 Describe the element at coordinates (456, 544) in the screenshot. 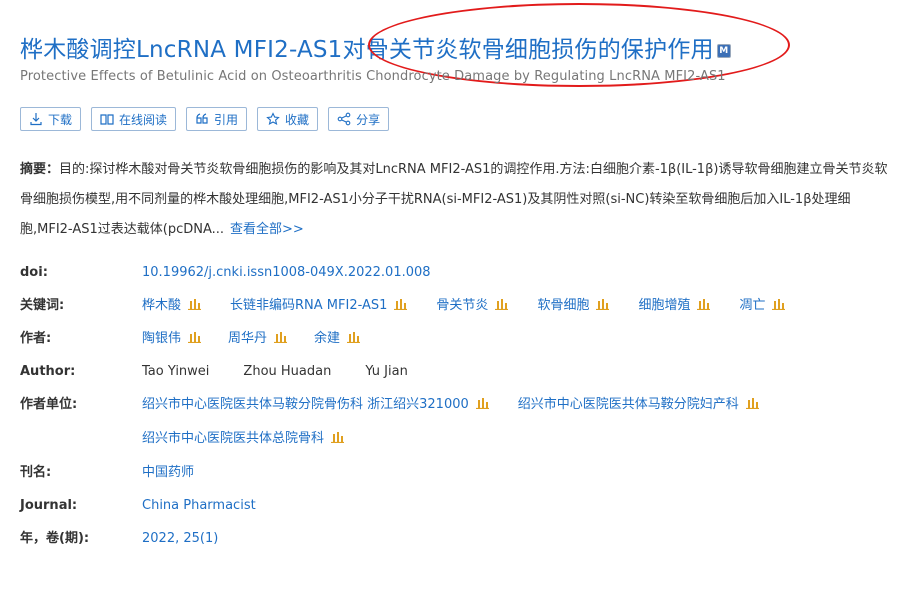

I see `year-volume-row: 年，卷(期): 2022, 25(1)` at that location.